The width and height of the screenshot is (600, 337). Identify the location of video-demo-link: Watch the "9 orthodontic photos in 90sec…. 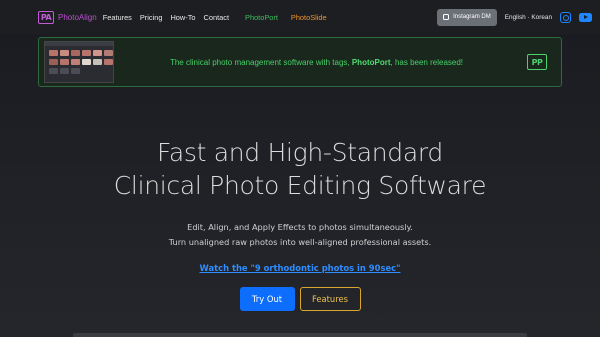
(300, 268).